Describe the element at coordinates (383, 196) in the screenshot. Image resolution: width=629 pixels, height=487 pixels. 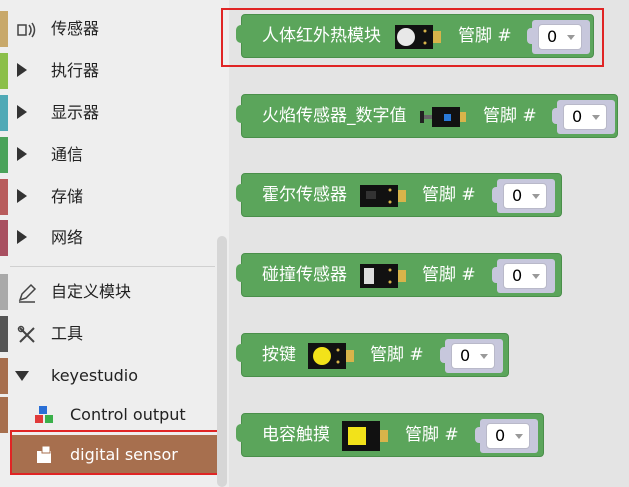
I see `hall-sensor-icon` at that location.